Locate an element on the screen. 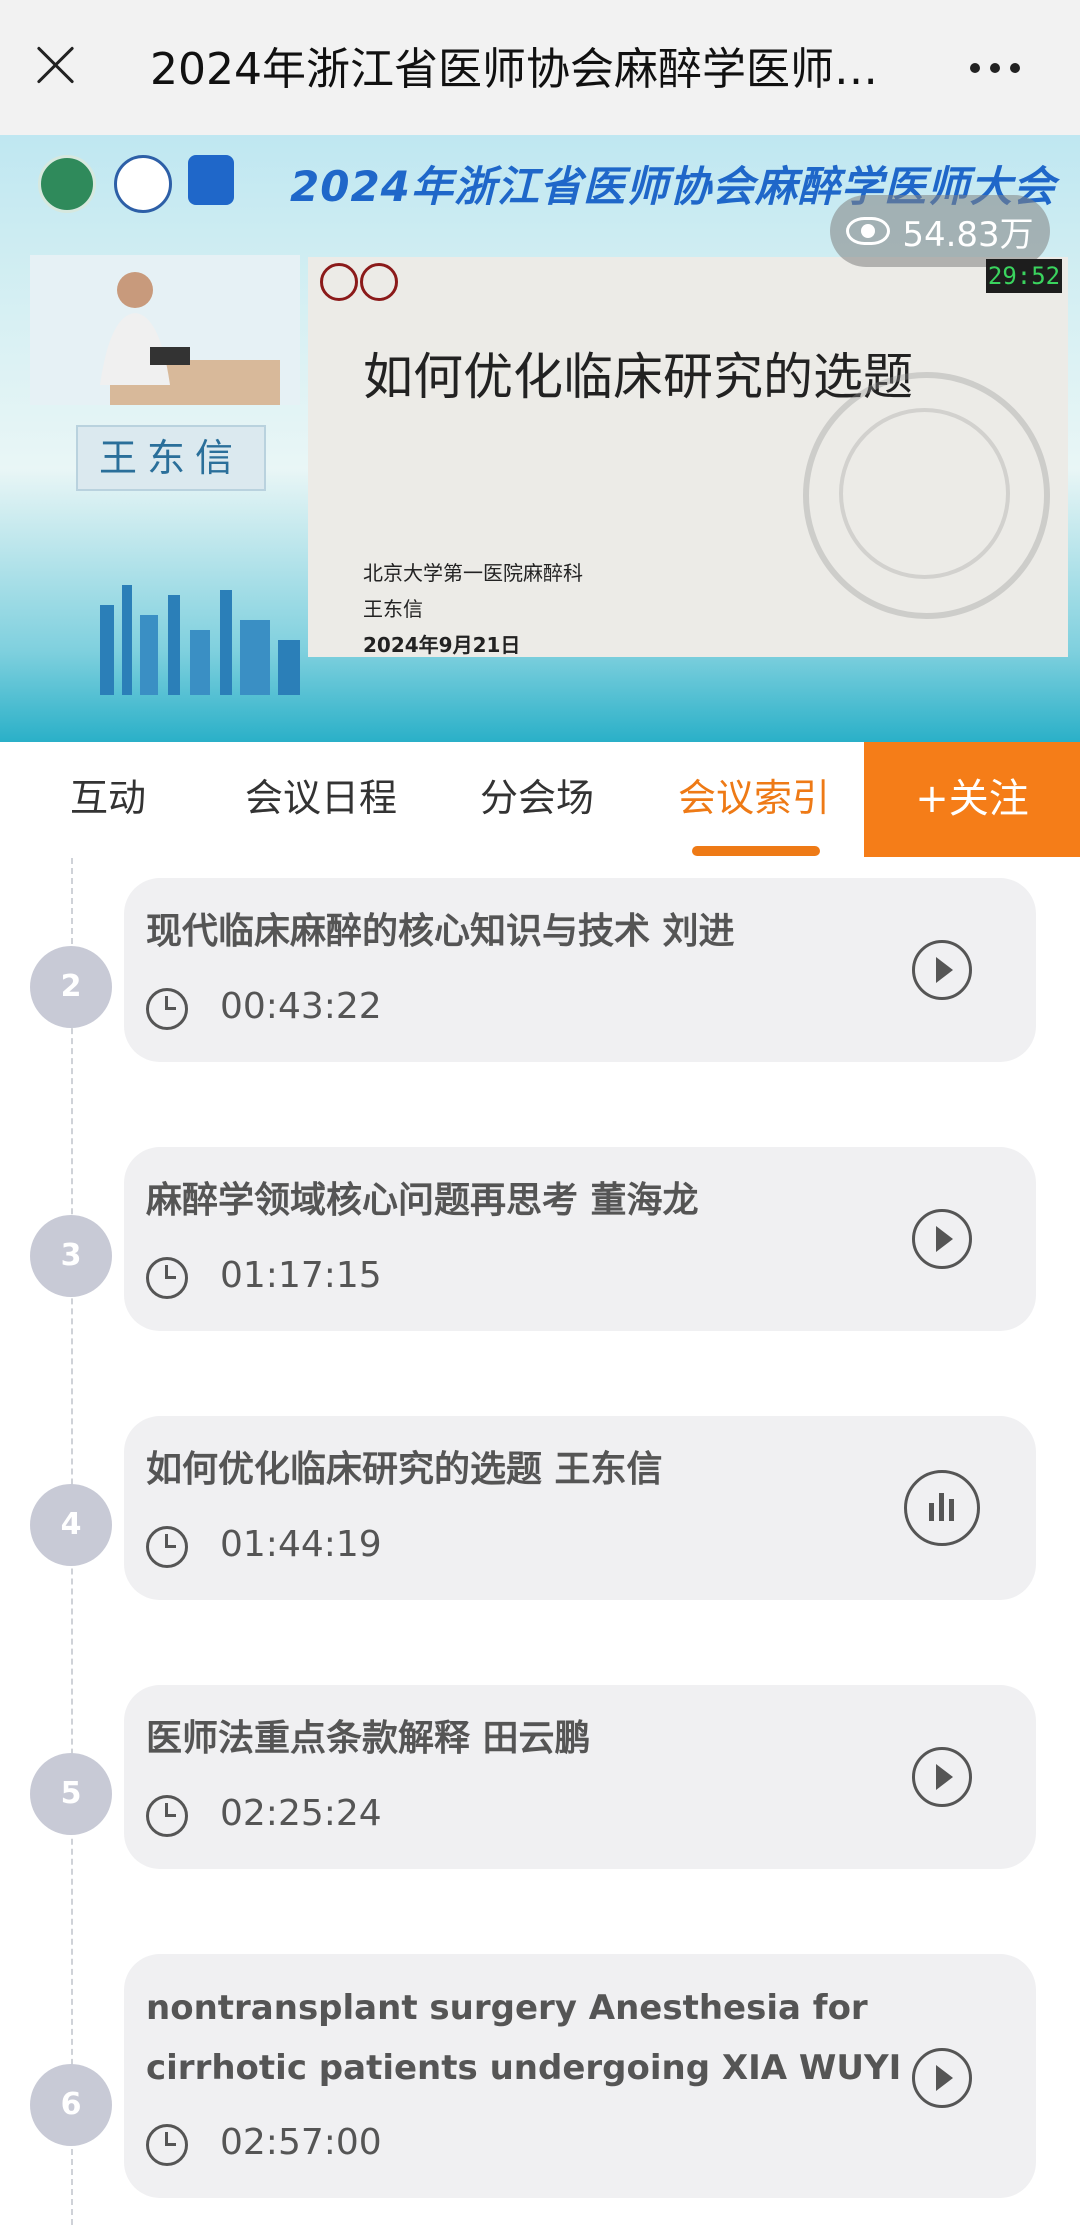  item-duration: 00:43:22 is located at coordinates (301, 1006).